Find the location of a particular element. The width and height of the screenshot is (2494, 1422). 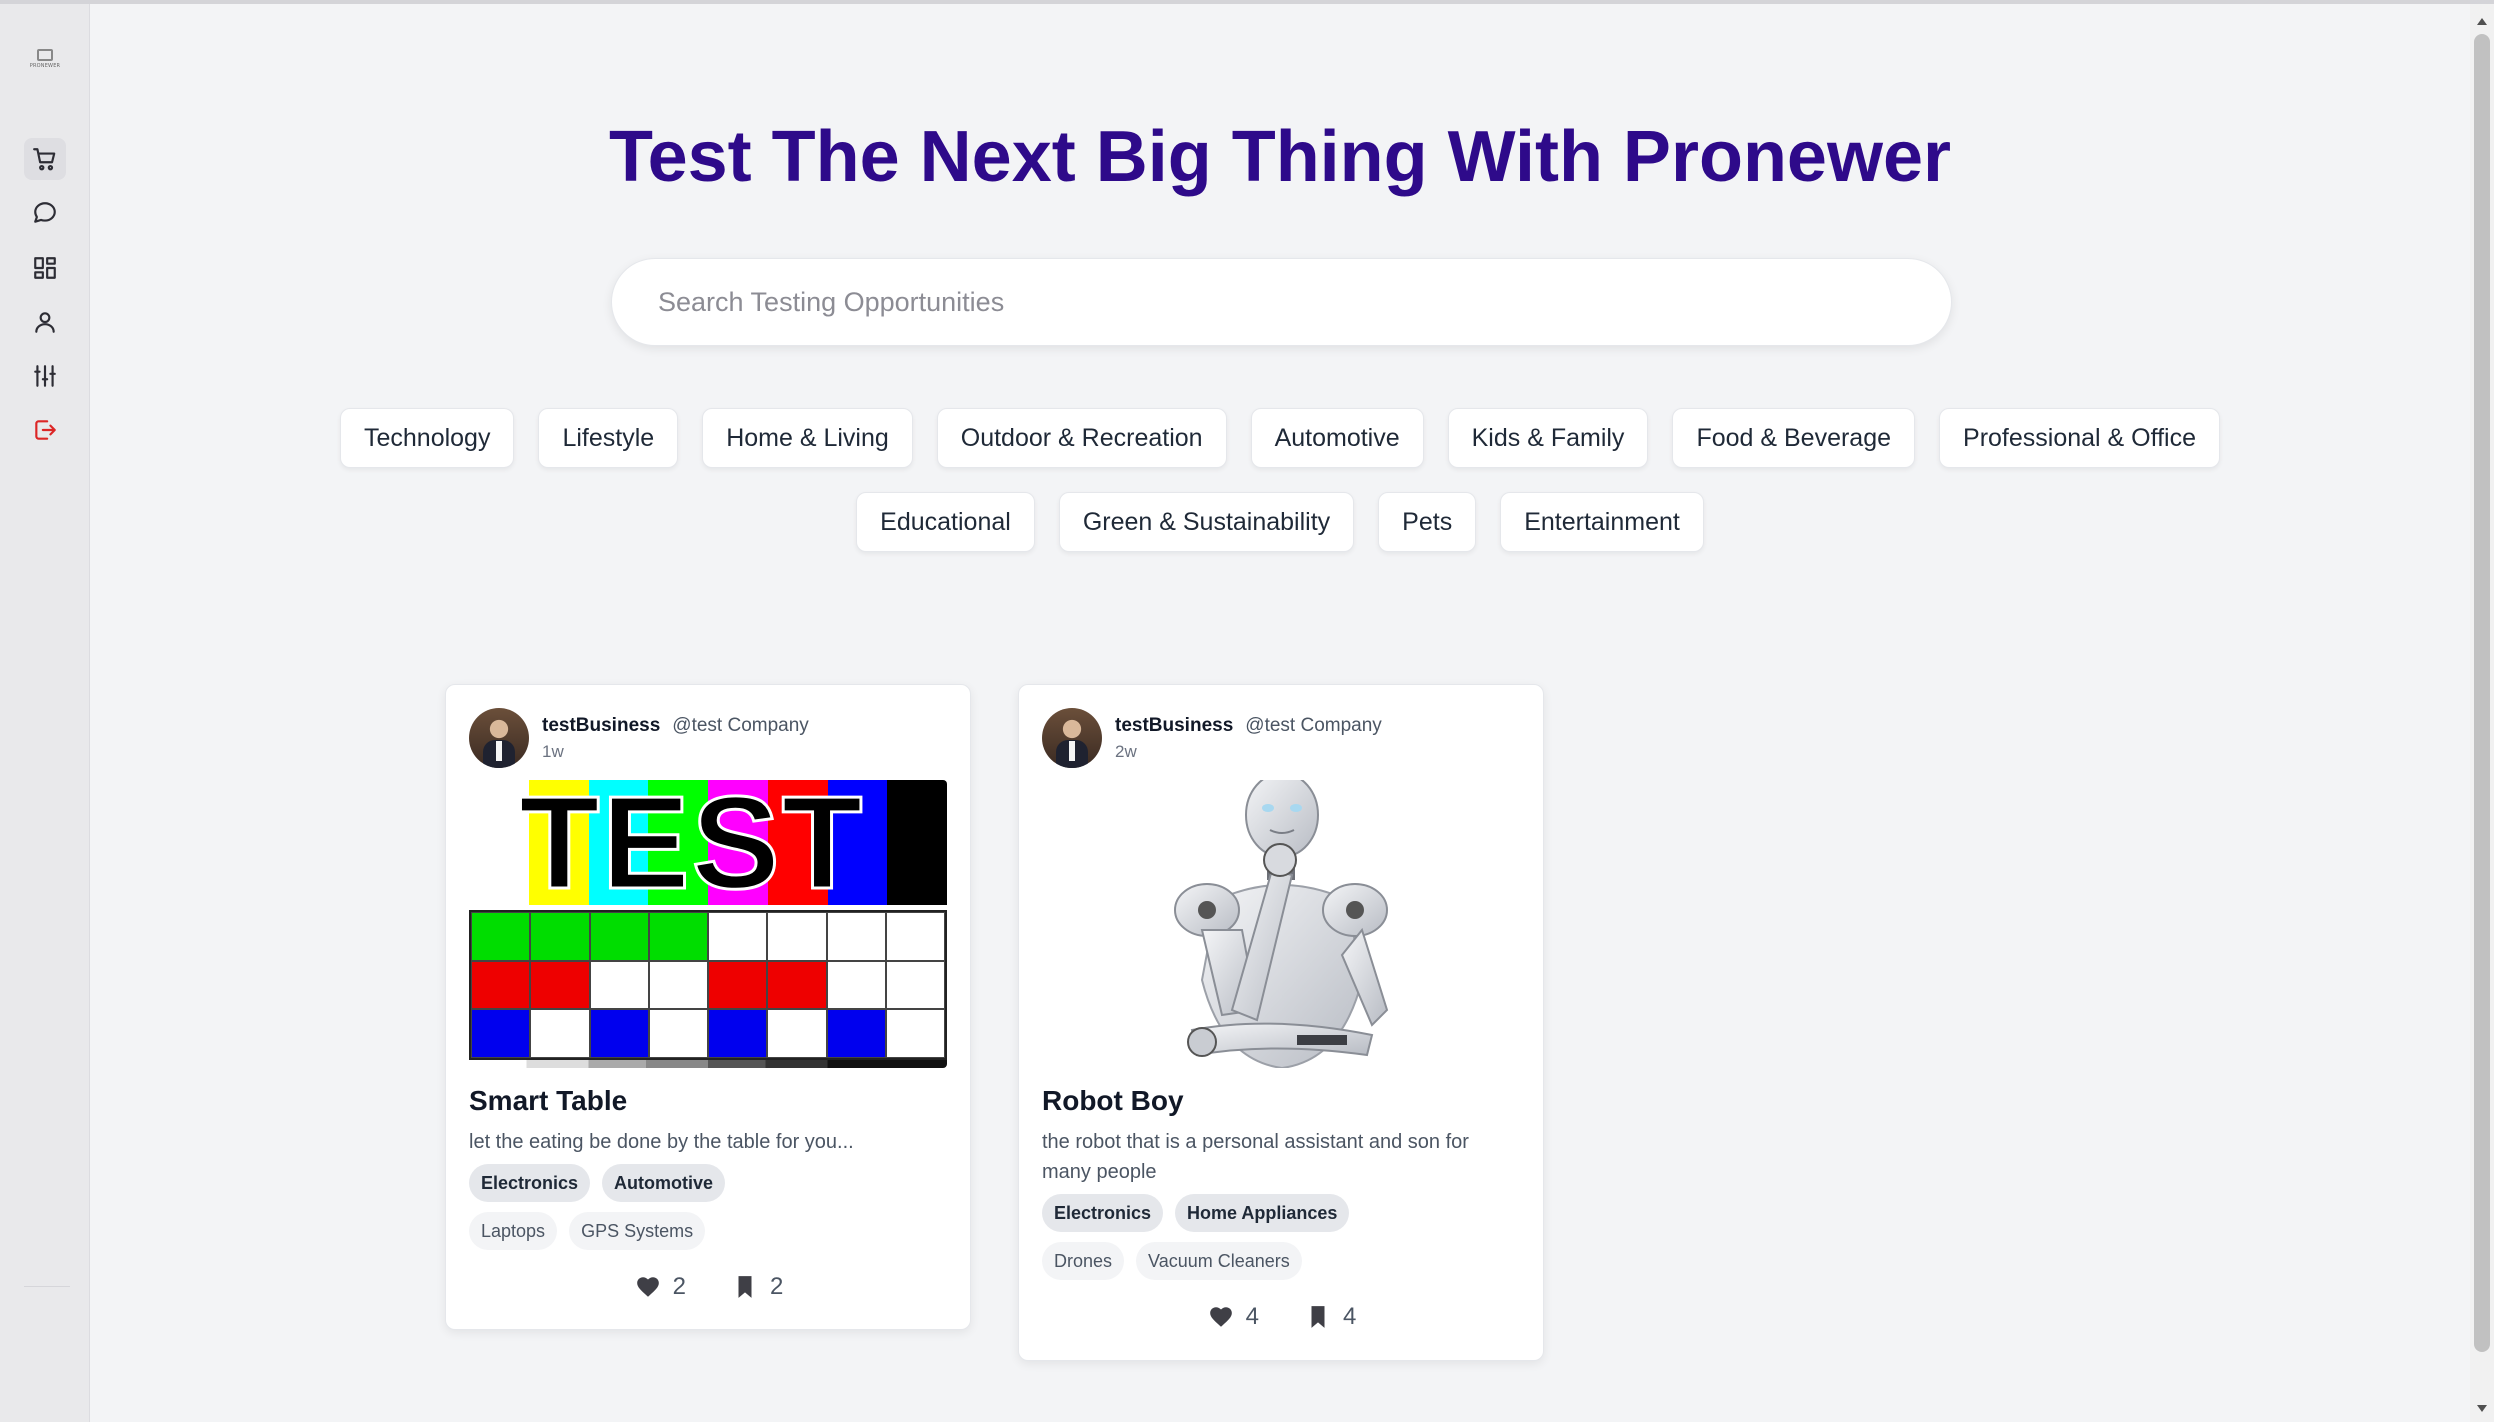

tag-gps-systems: GPS Systems is located at coordinates (637, 1231).